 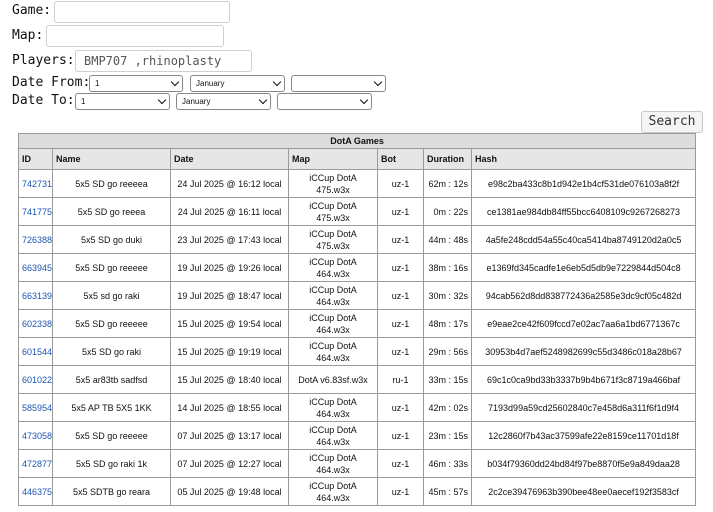 What do you see at coordinates (35, 323) in the screenshot?
I see `game-id-link: 602338` at bounding box center [35, 323].